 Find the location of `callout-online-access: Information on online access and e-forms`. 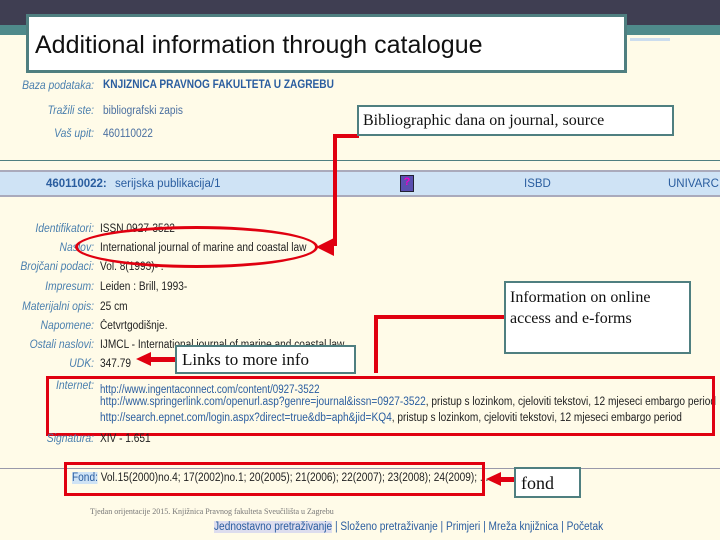

callout-online-access: Information on online access and e-forms is located at coordinates (597, 317).